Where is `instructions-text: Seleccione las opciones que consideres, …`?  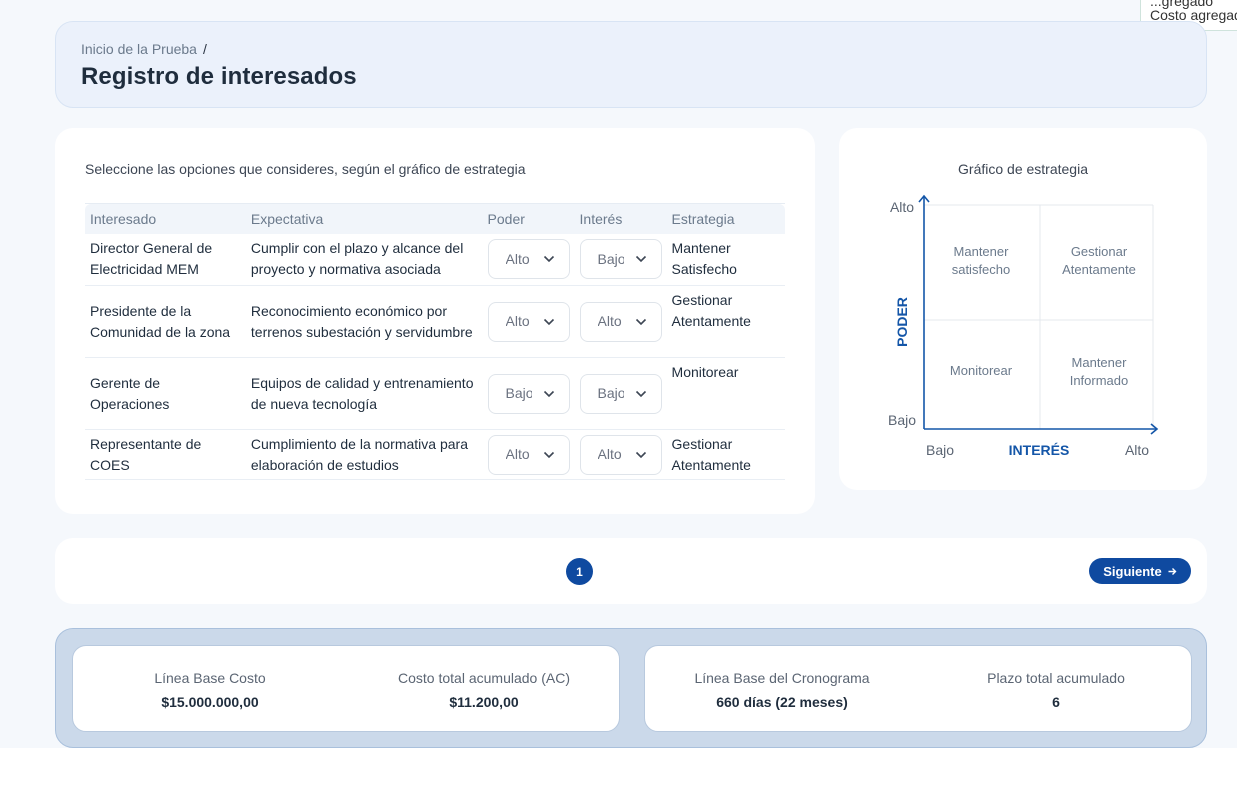
instructions-text: Seleccione las opciones que consideres, … is located at coordinates (305, 169).